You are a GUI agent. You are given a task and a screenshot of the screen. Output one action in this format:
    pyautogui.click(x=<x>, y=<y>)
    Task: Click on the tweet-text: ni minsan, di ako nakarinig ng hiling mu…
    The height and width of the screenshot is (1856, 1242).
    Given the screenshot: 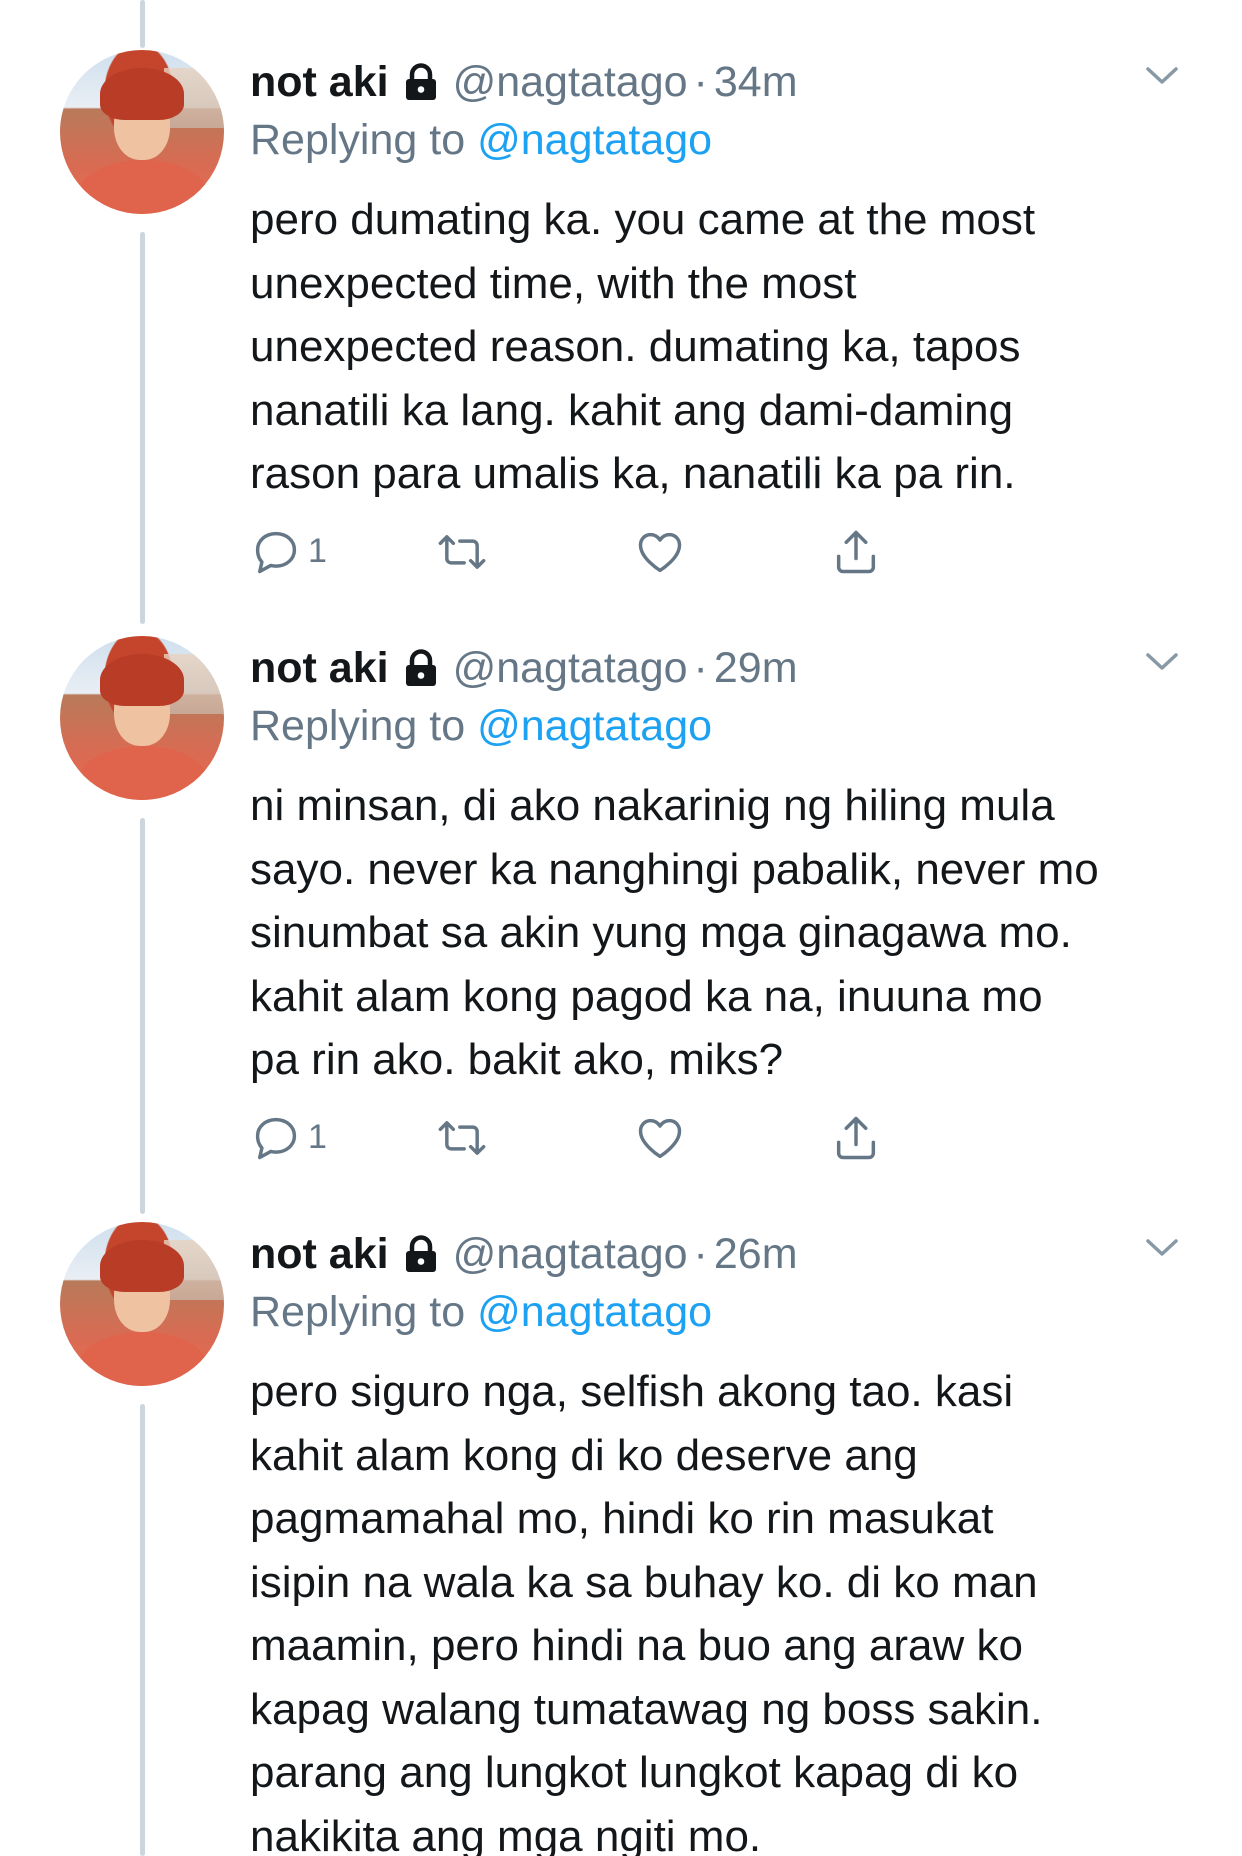 What is the action you would take?
    pyautogui.click(x=674, y=932)
    